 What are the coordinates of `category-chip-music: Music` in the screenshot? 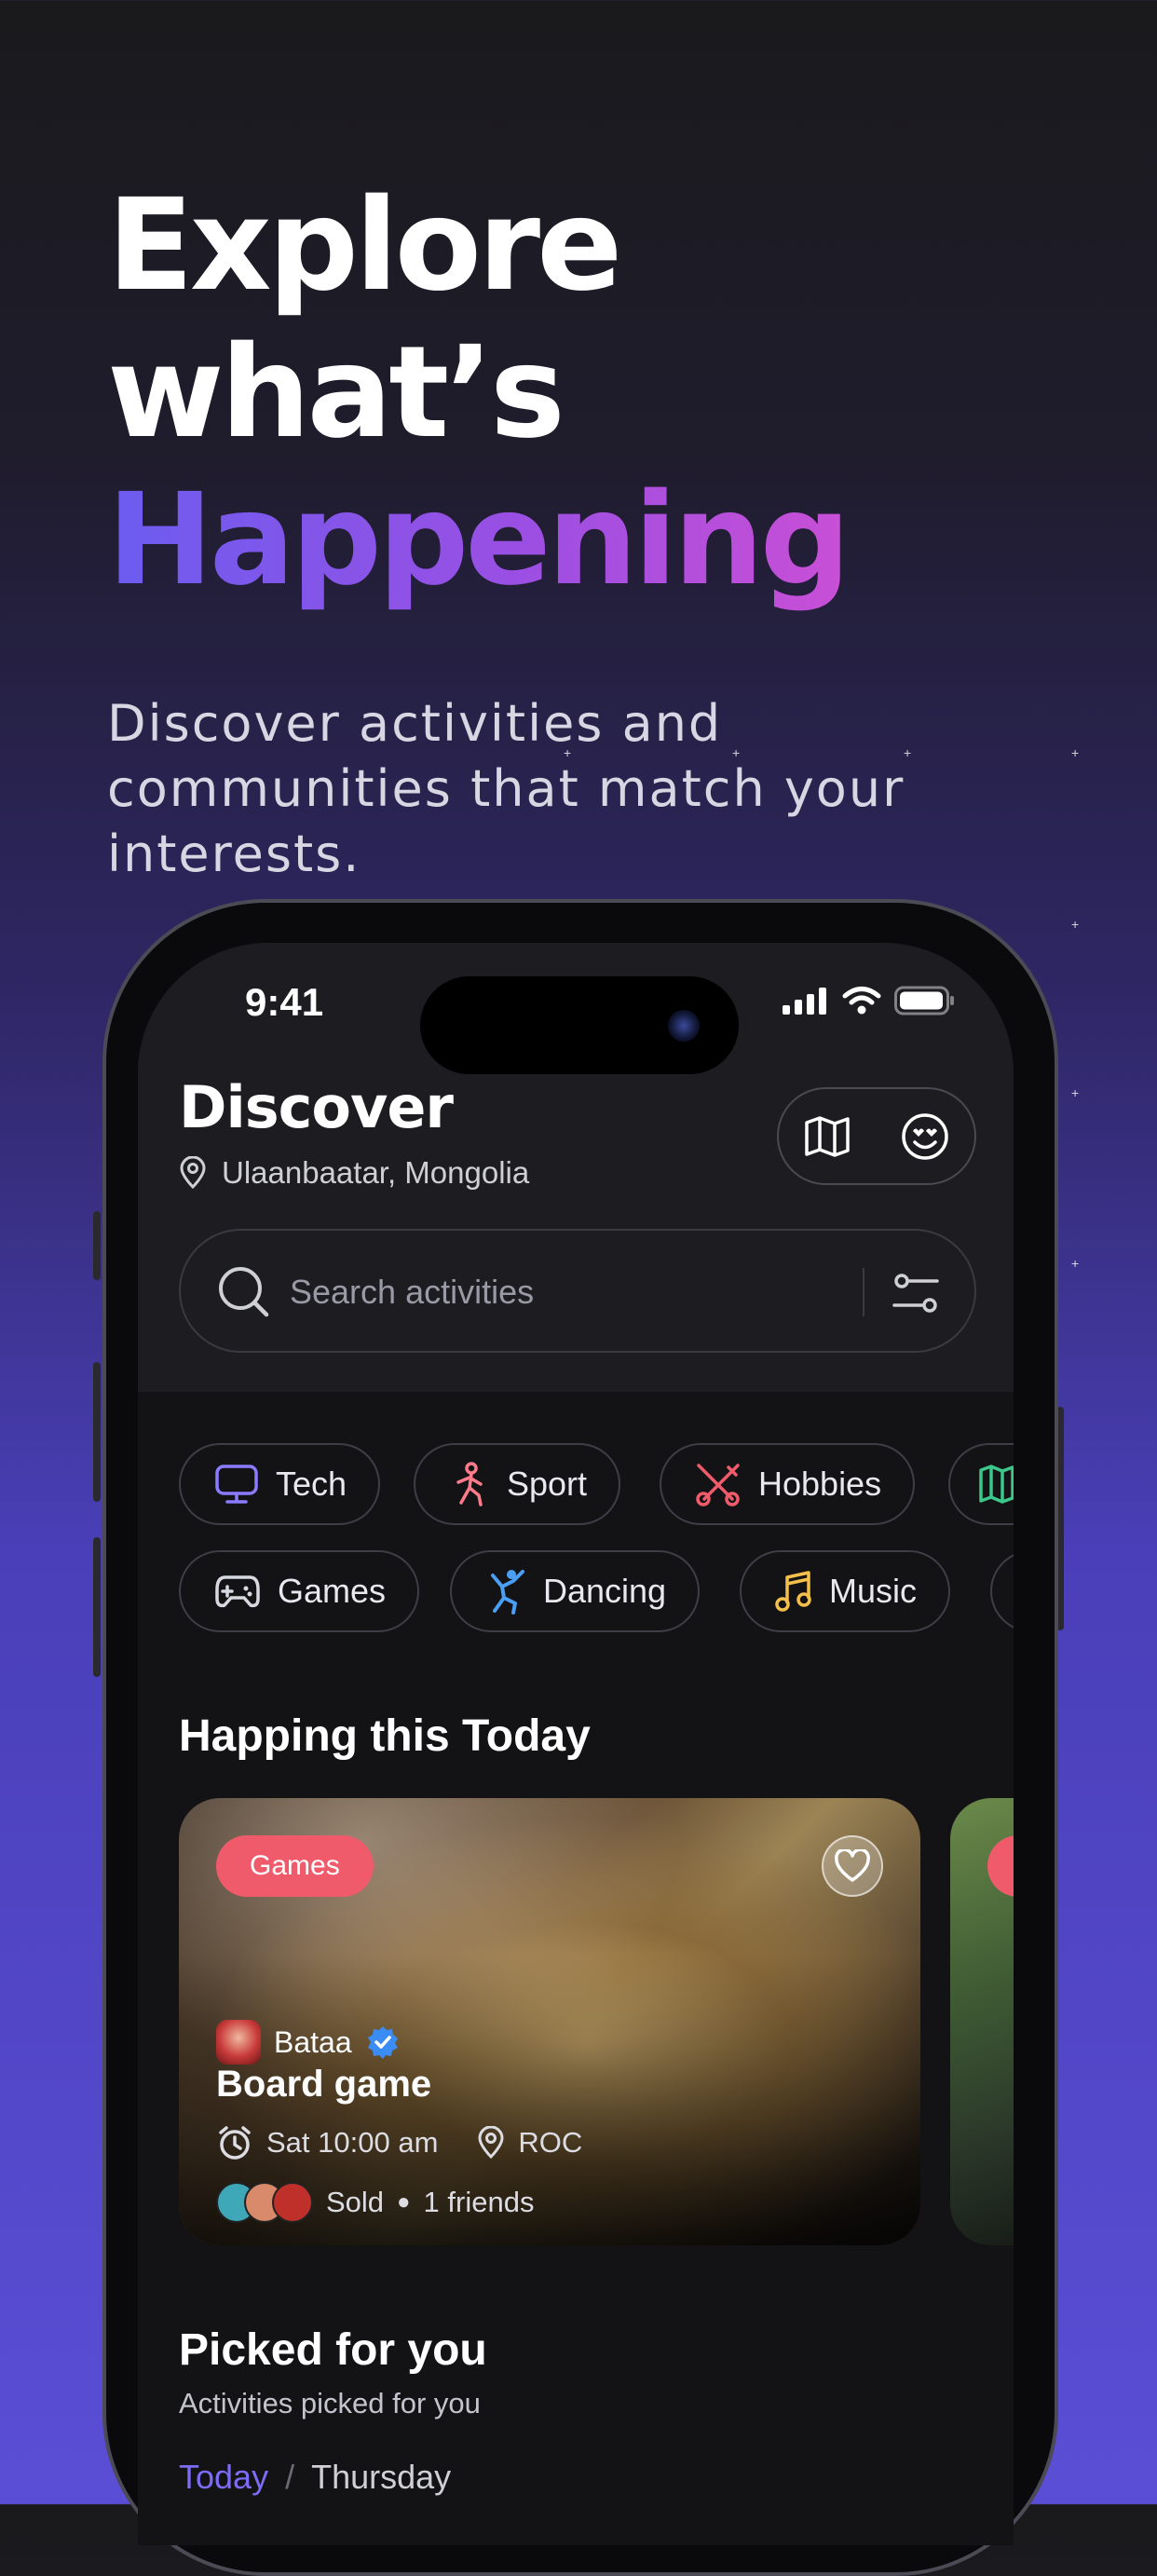 It's located at (845, 1591).